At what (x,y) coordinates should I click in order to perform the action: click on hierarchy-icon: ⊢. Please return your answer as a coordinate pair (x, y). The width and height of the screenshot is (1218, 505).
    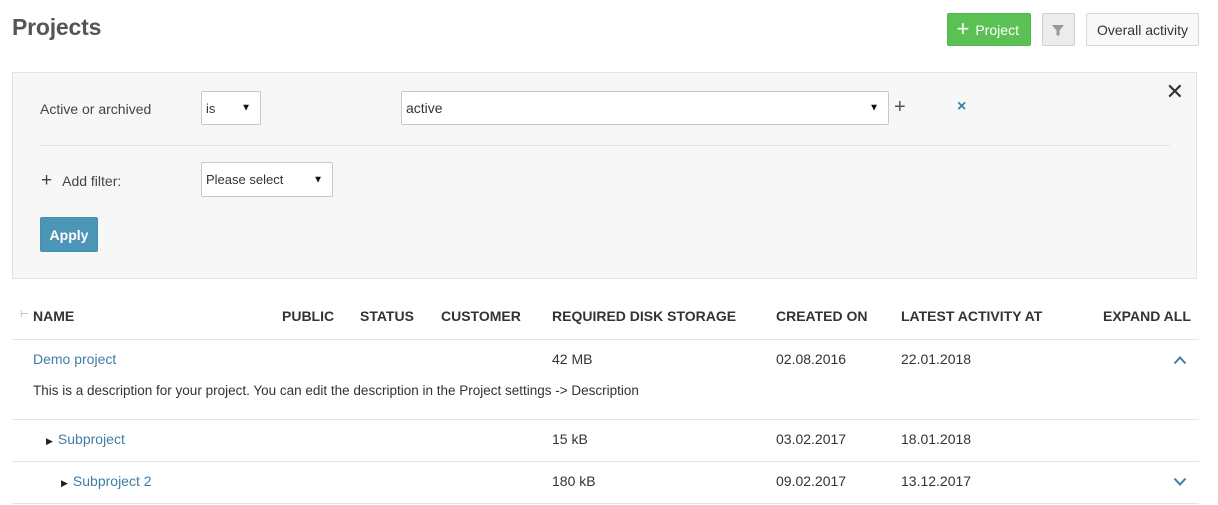
    Looking at the image, I should click on (24, 314).